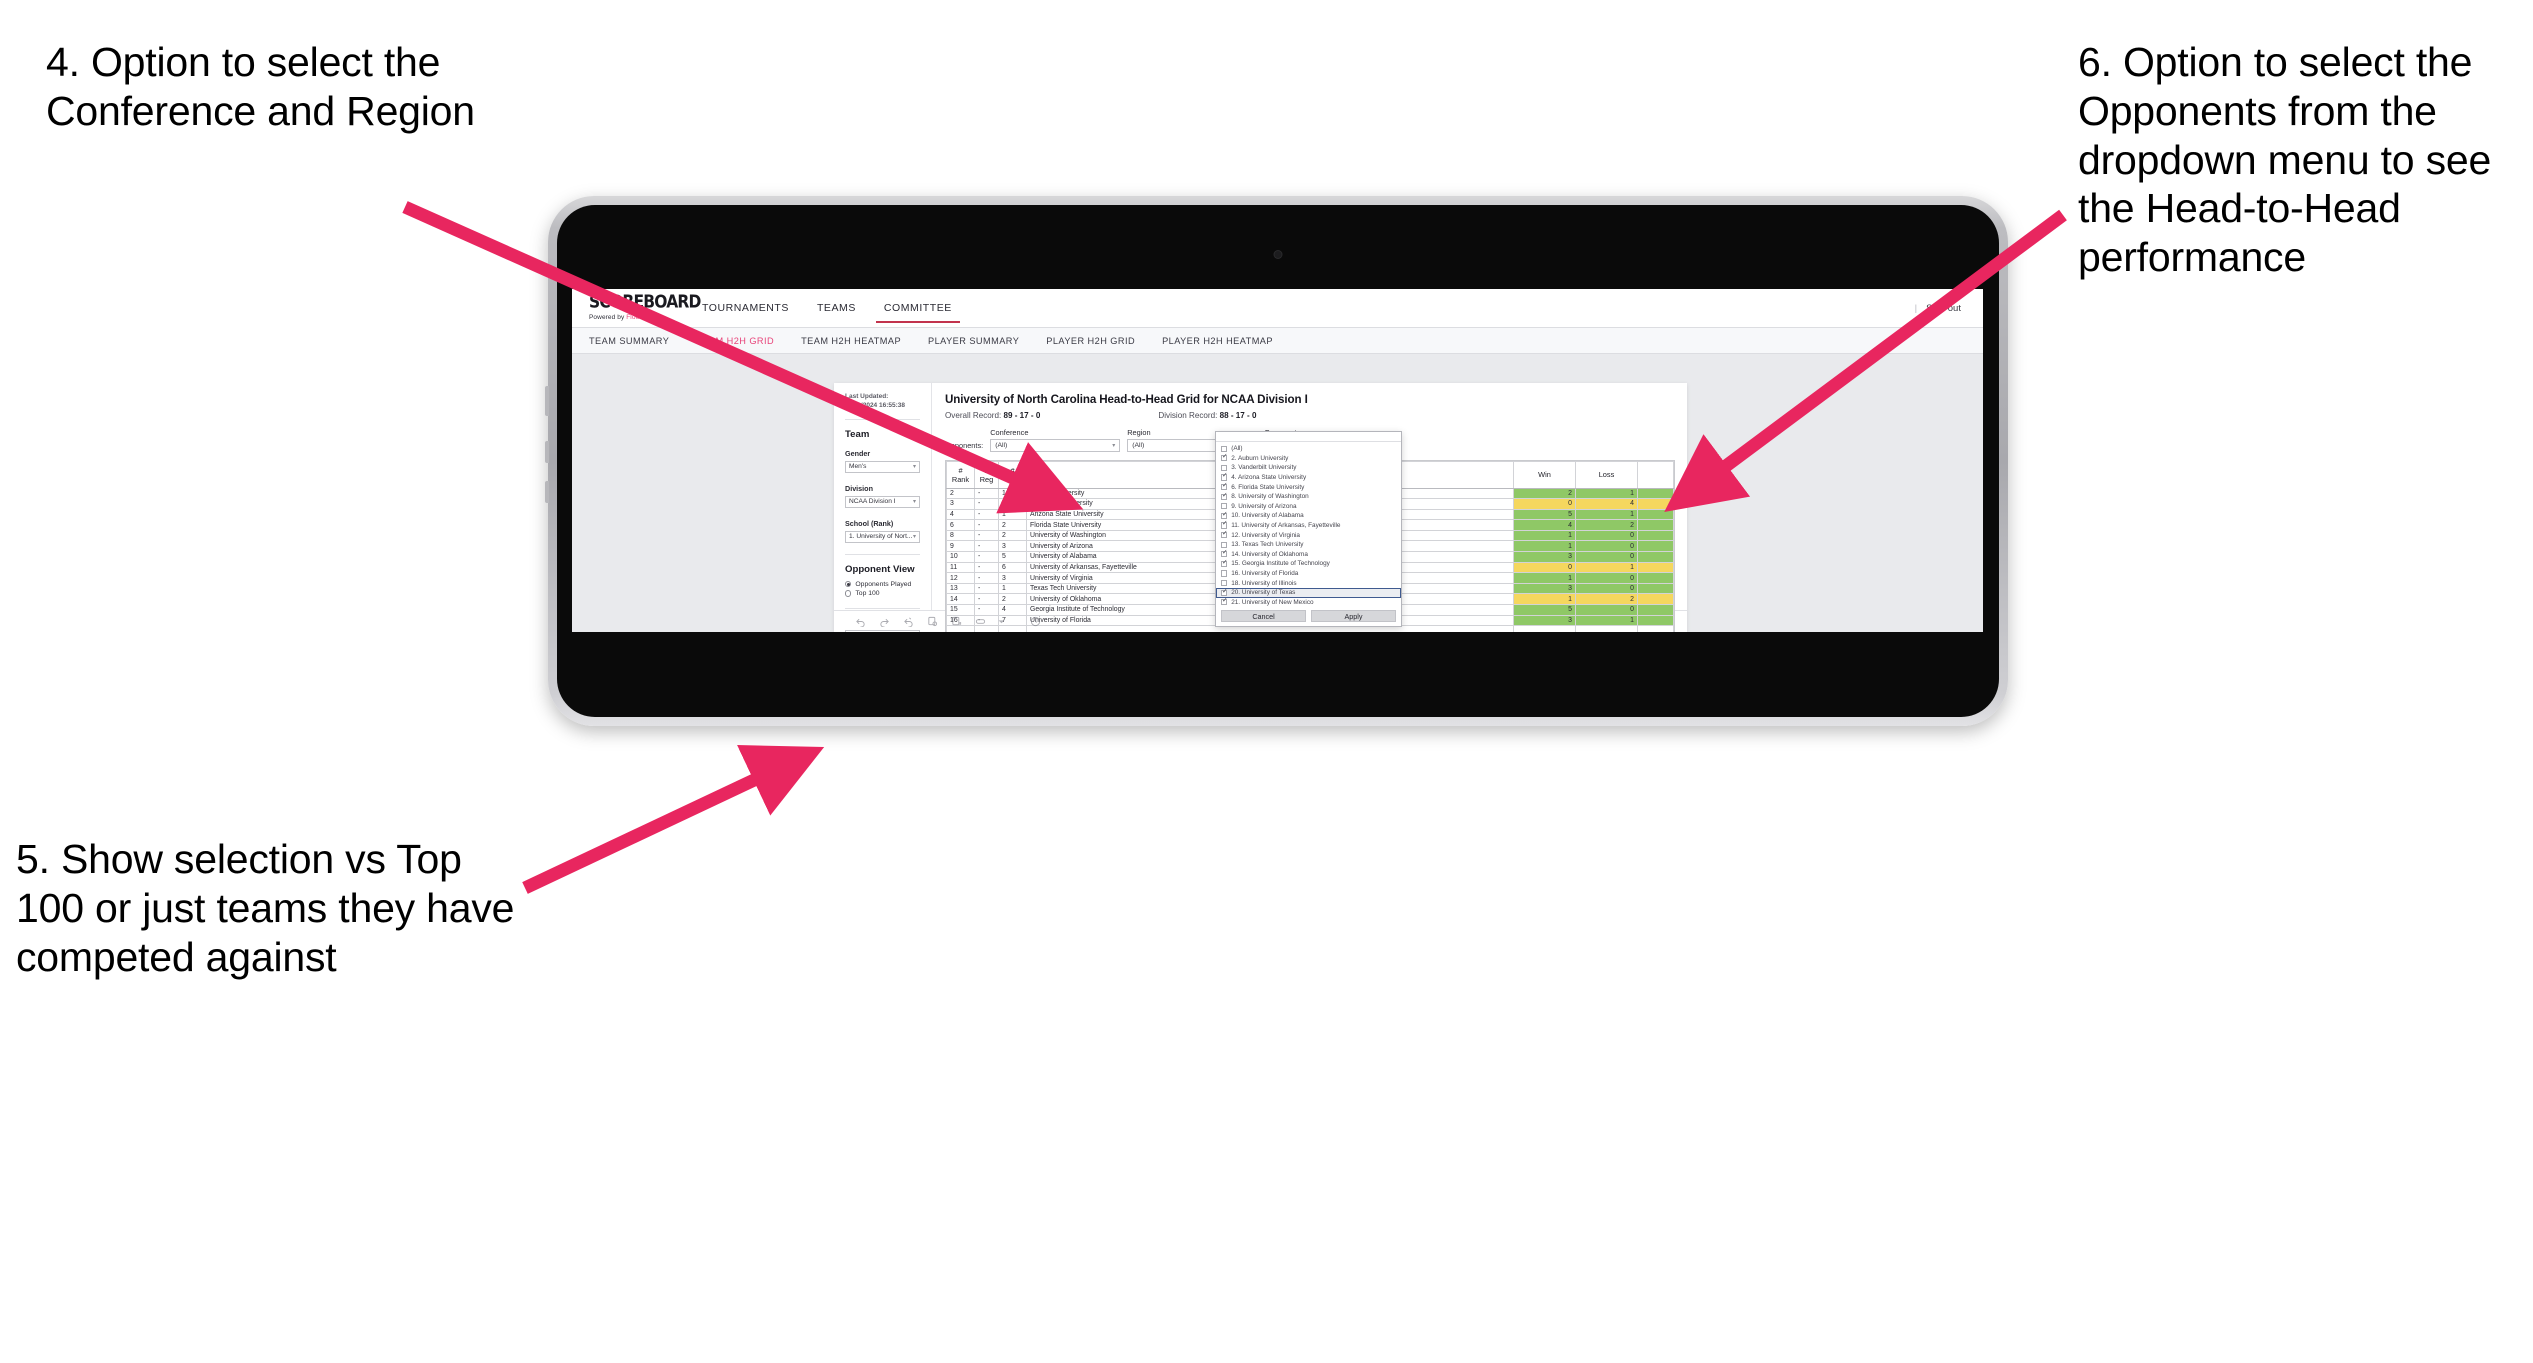 The width and height of the screenshot is (2533, 1363). What do you see at coordinates (634, 318) in the screenshot?
I see `brand-tagline-accent: Flood` at bounding box center [634, 318].